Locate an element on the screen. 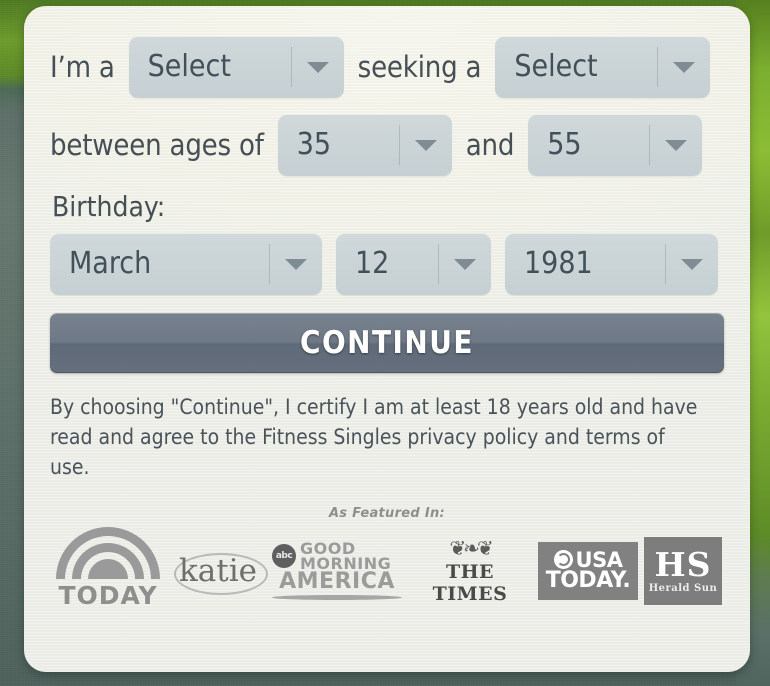 This screenshot has width=770, height=686. good-morning-america-logo: abc GOOD MORNING AMERICA is located at coordinates (337, 571).